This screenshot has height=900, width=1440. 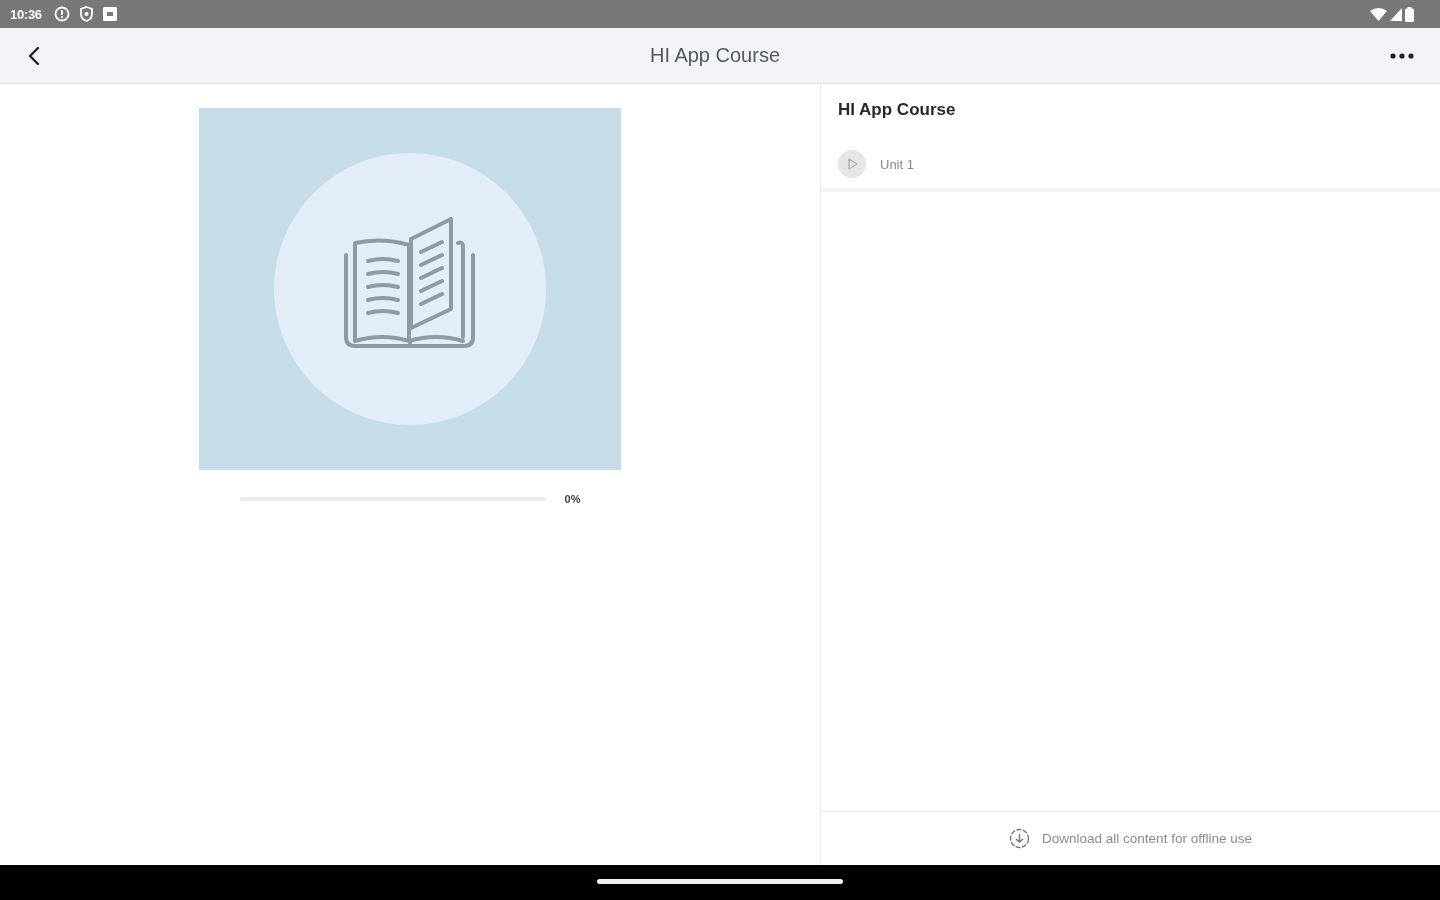 I want to click on app-bar-title: HI App Course, so click(x=715, y=55).